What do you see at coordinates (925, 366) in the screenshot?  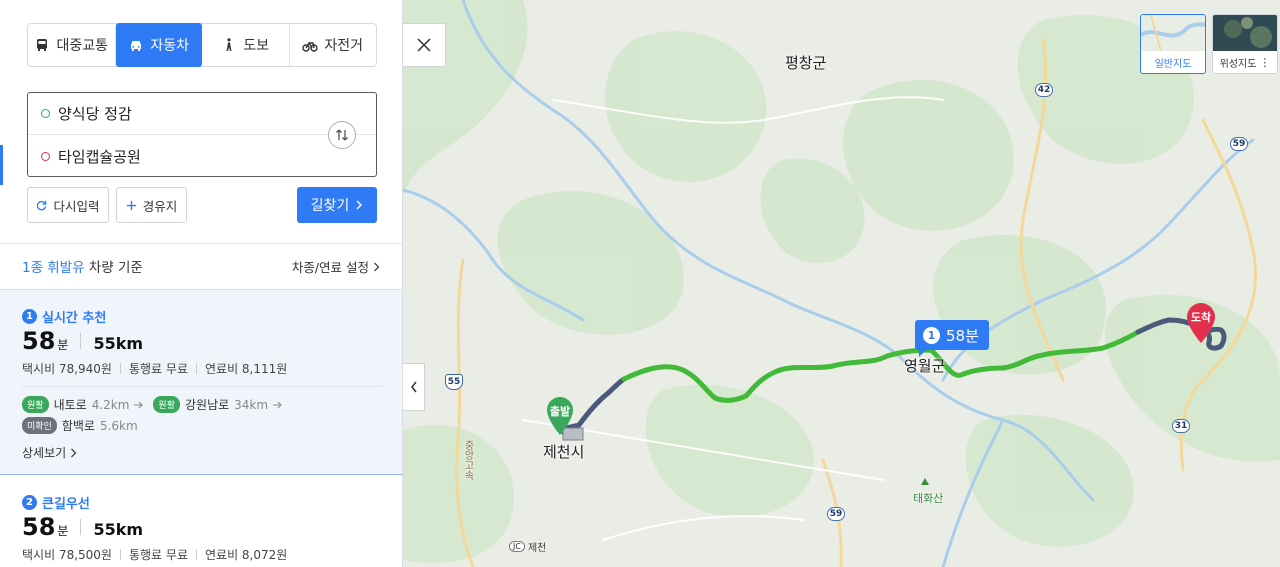 I see `map-label-yeongwol: 영월군` at bounding box center [925, 366].